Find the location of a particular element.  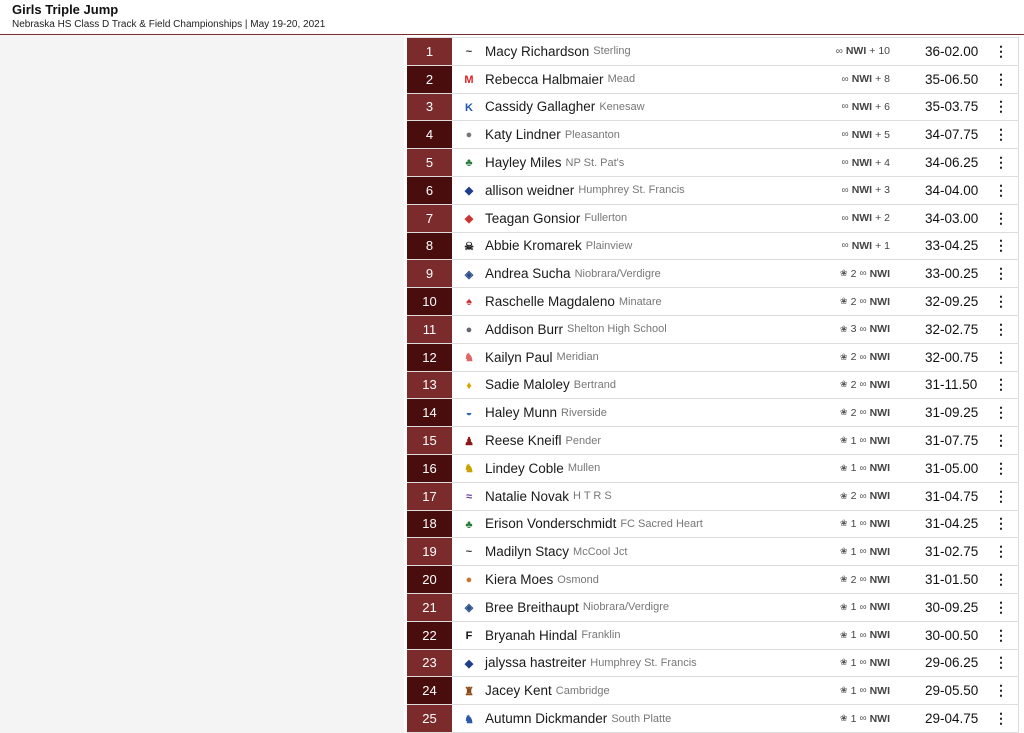

school-name: Shelton High School is located at coordinates (617, 329).